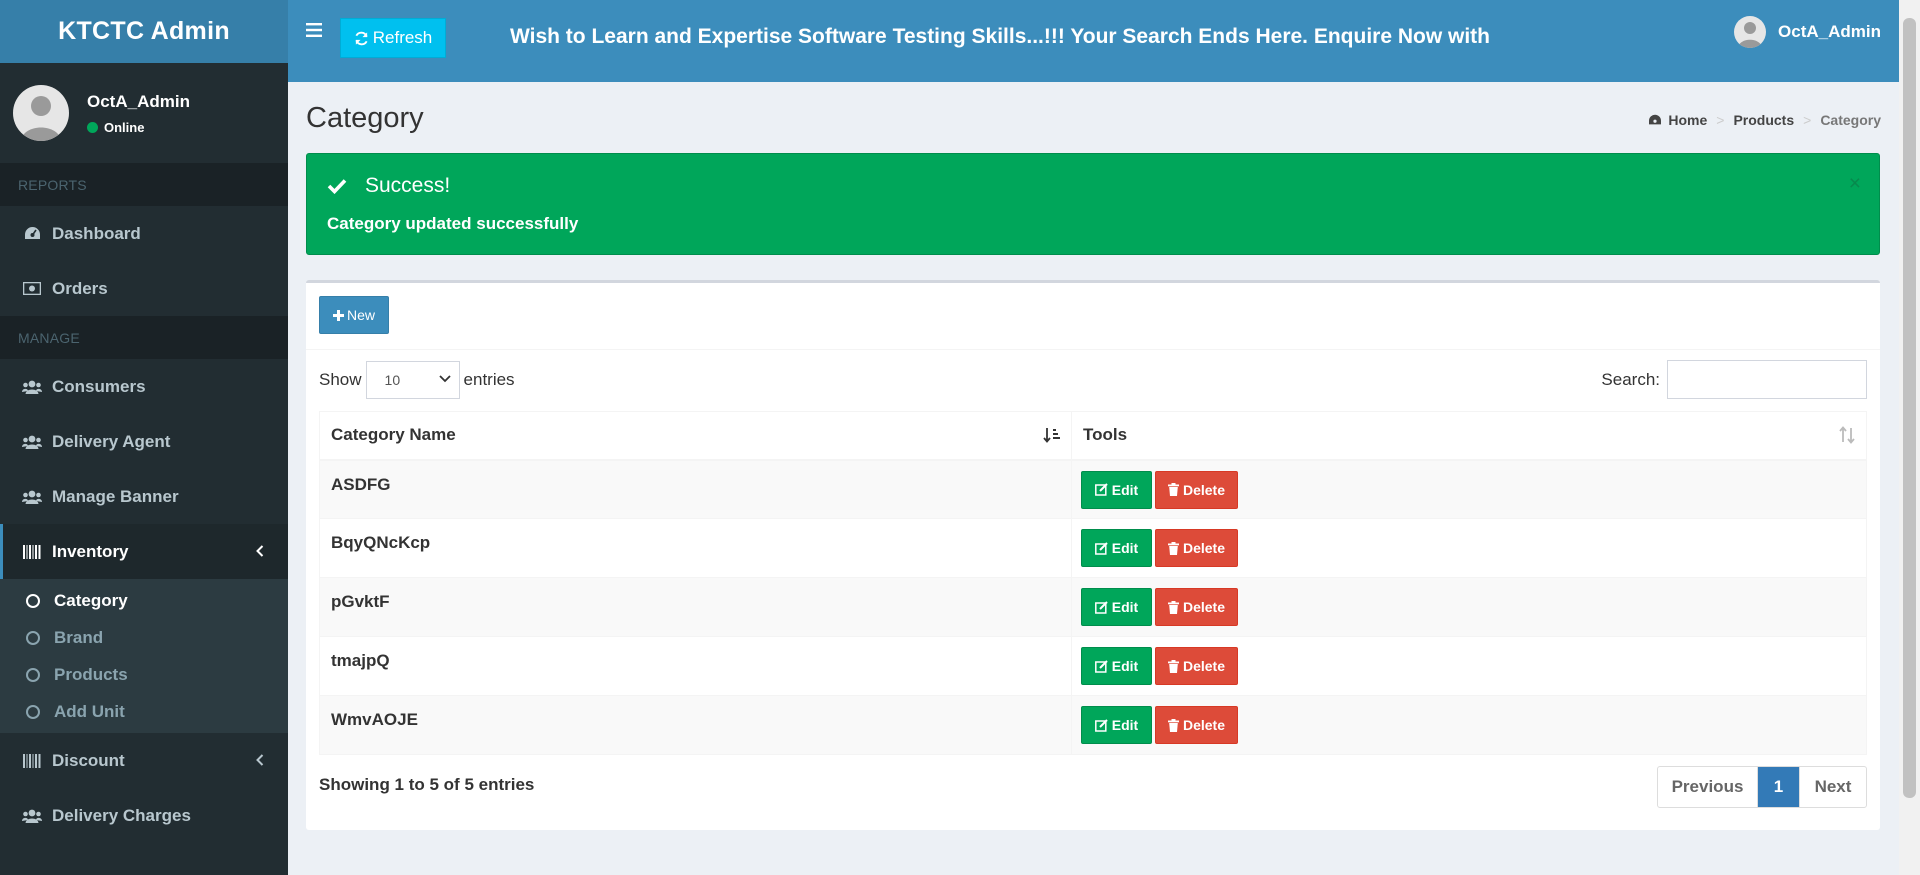 Image resolution: width=1920 pixels, height=875 pixels. Describe the element at coordinates (91, 674) in the screenshot. I see `sidebar-subitem-label: Products` at that location.